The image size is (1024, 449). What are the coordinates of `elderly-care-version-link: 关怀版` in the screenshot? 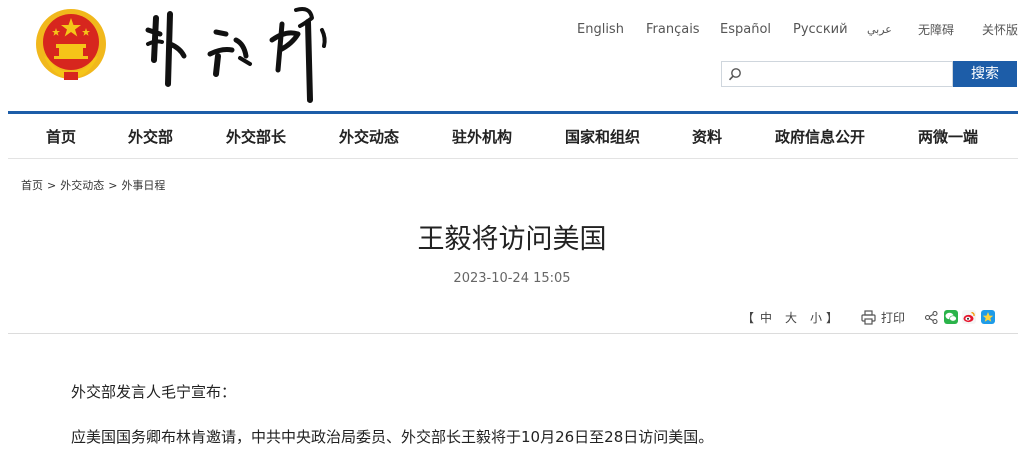 It's located at (1000, 30).